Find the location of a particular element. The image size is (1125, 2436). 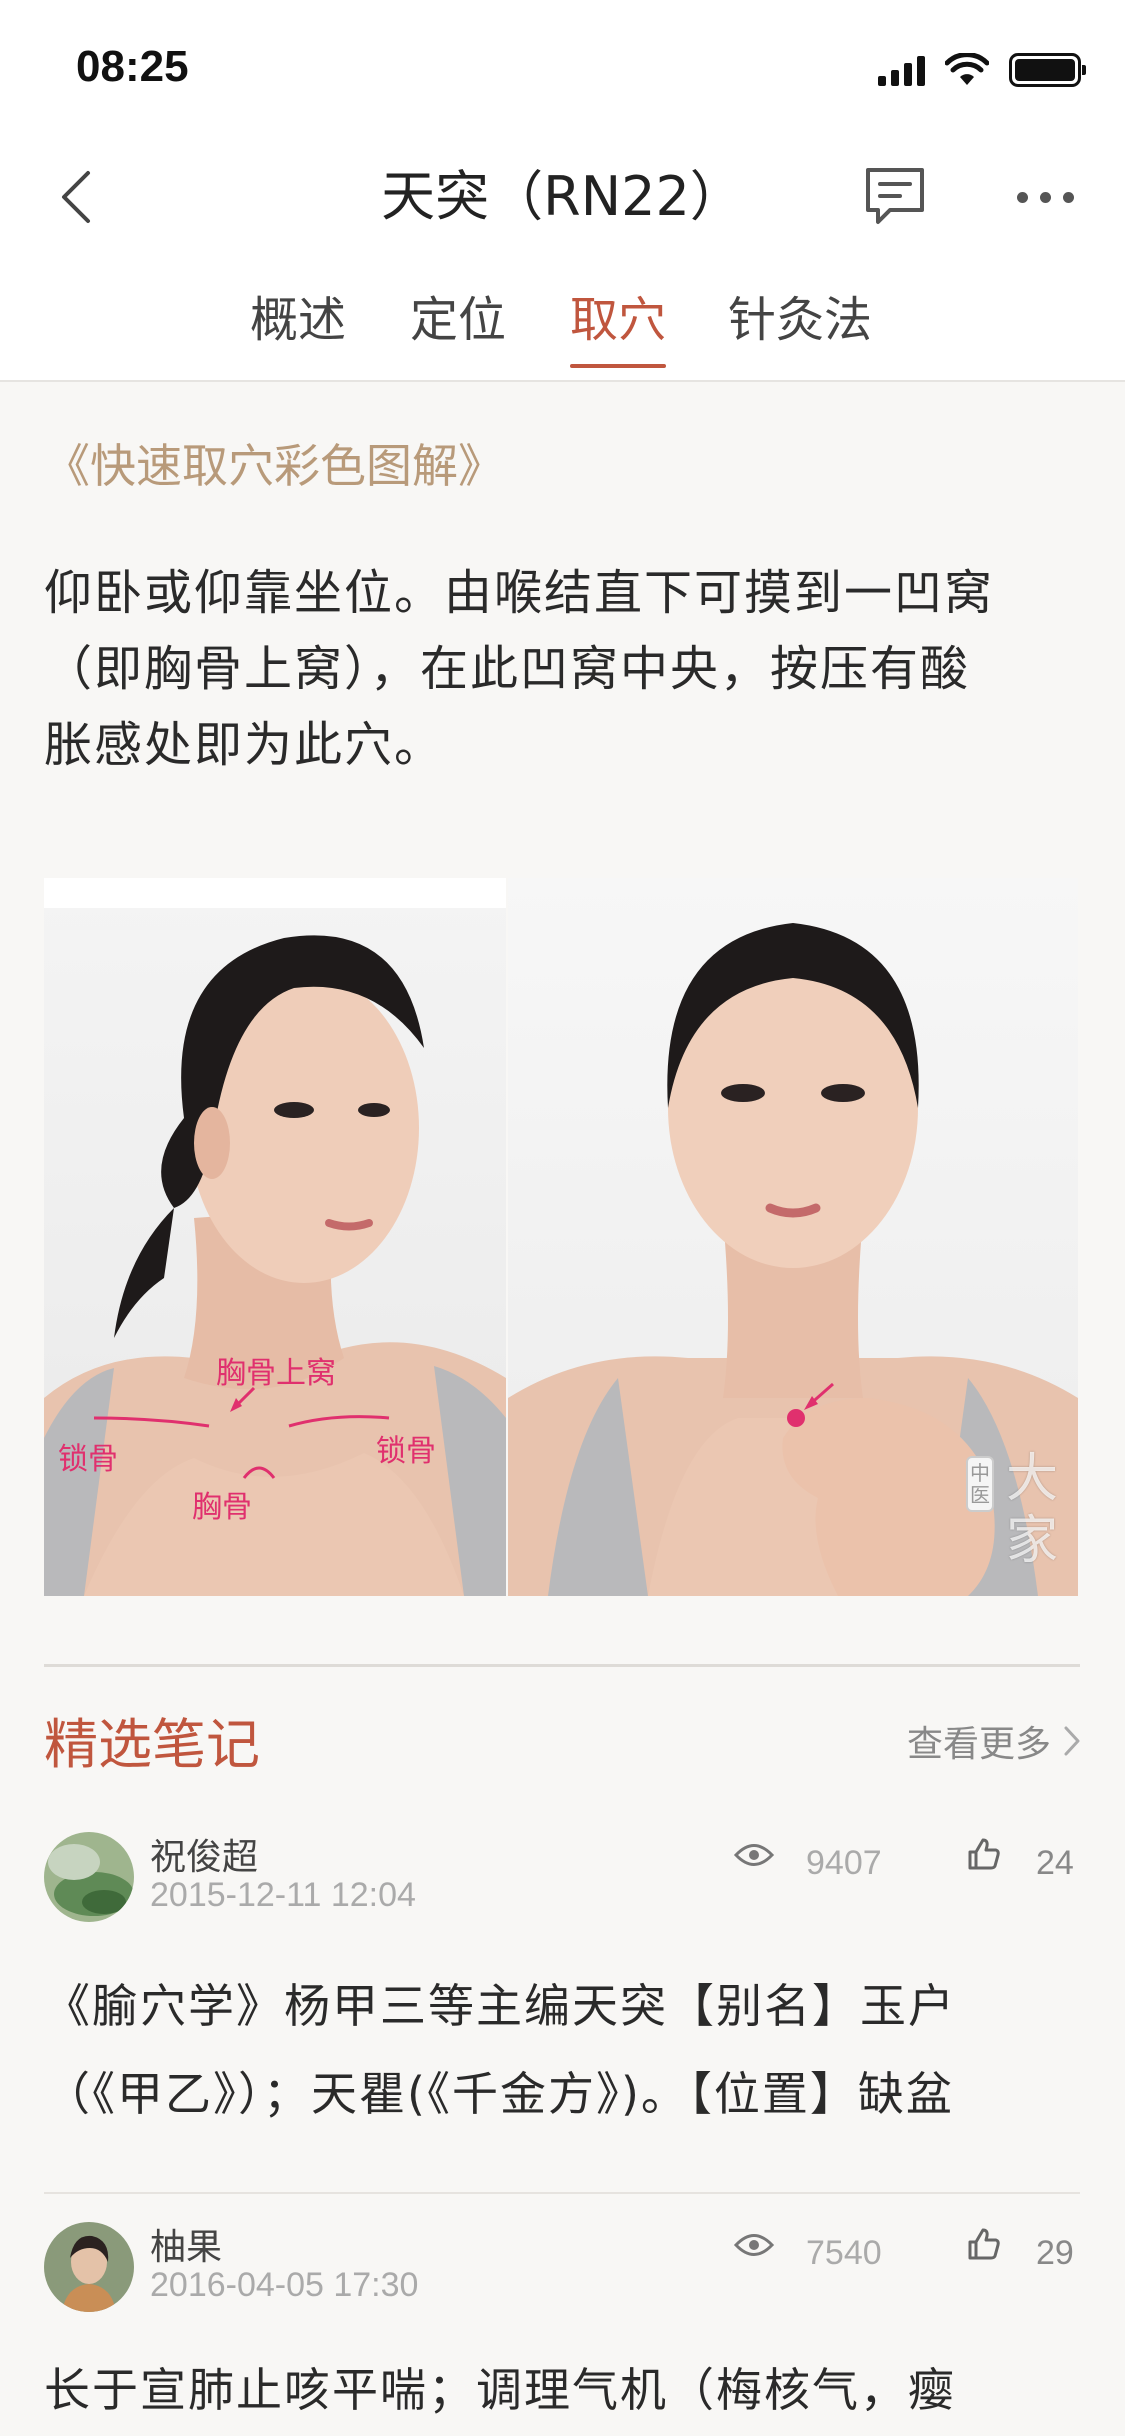

note-text-line: （《甲乙》）；天瞿(《千金方》)。【位置】缺盆 is located at coordinates (499, 2094).